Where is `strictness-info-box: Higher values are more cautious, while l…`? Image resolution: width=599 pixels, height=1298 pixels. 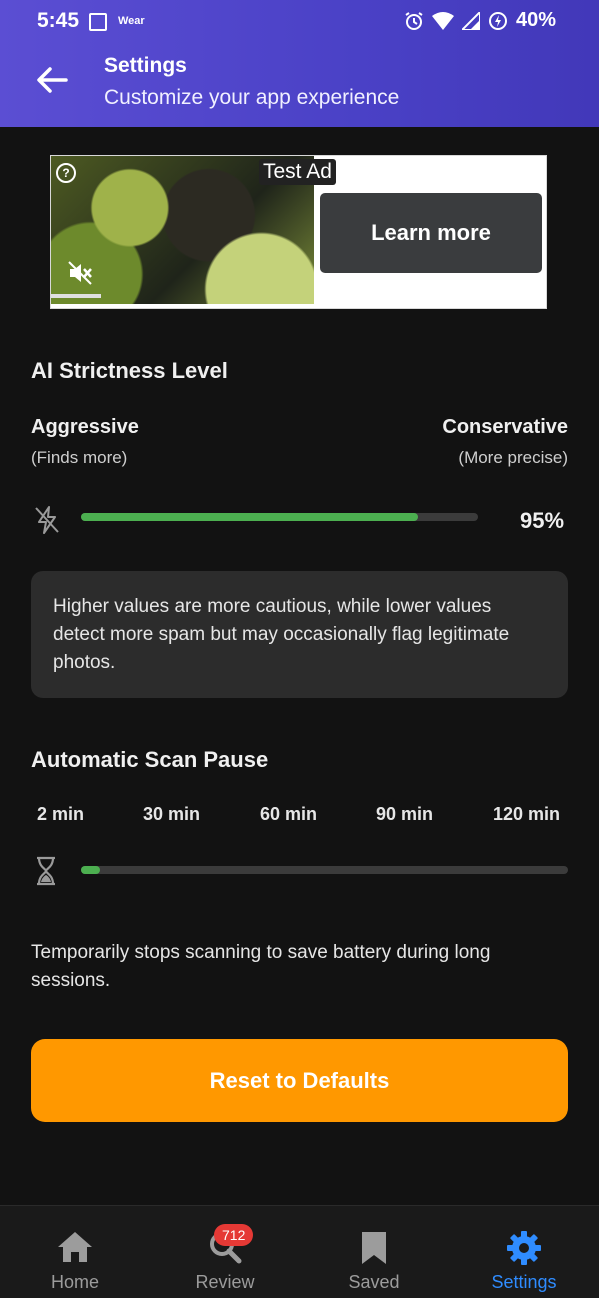
strictness-info-box: Higher values are more cautious, while l… is located at coordinates (299, 634).